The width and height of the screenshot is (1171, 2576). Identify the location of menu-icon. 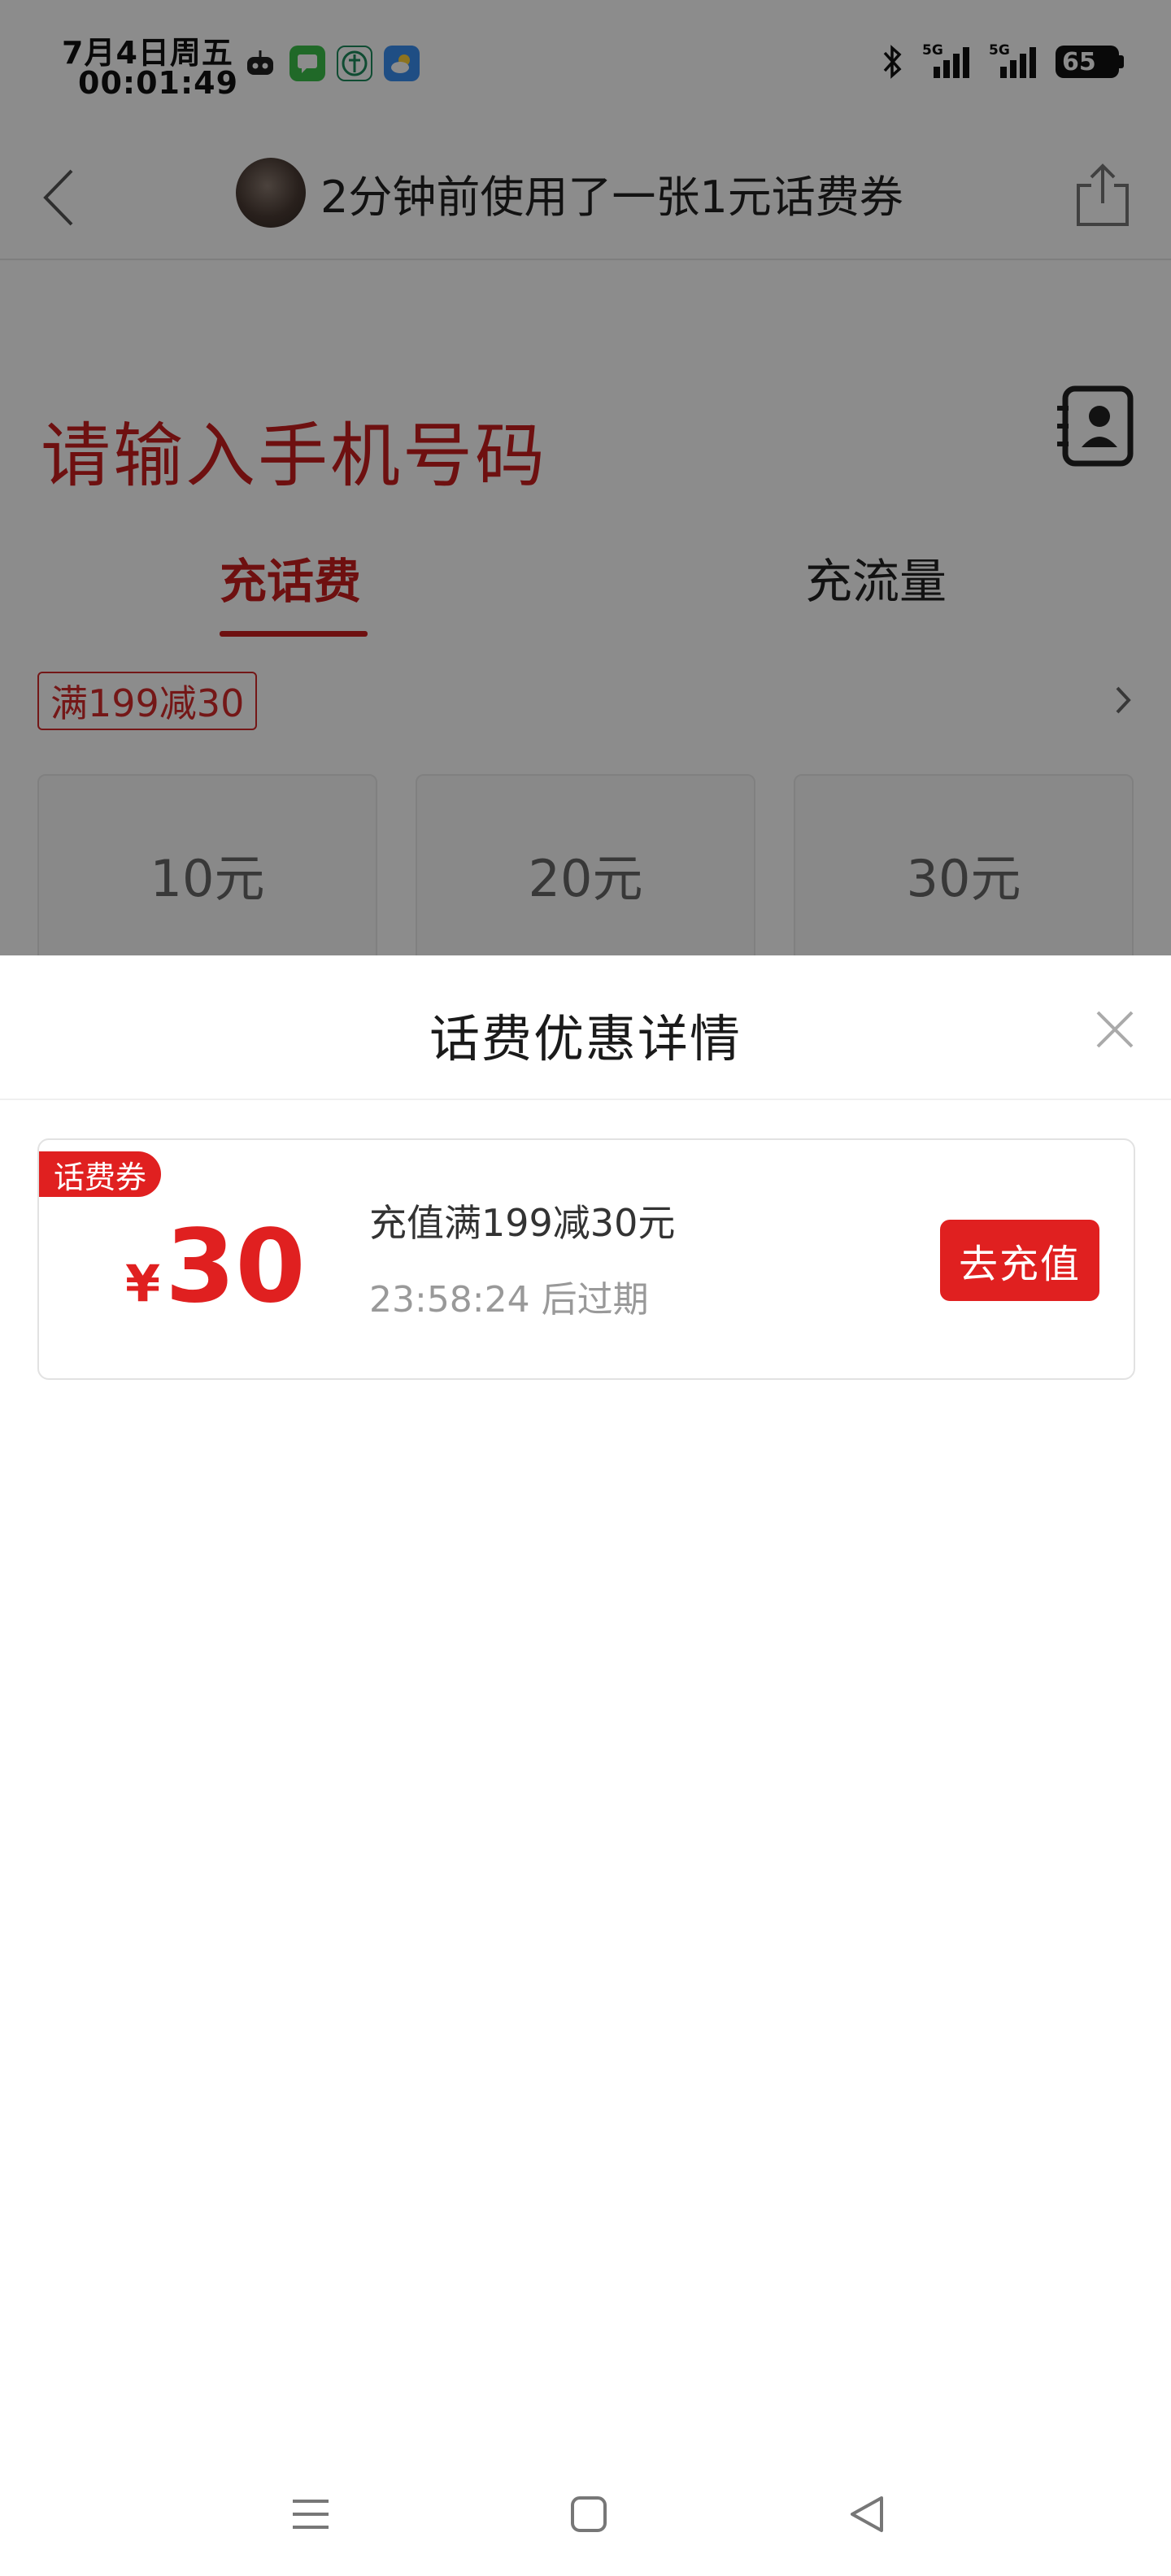
(311, 2514).